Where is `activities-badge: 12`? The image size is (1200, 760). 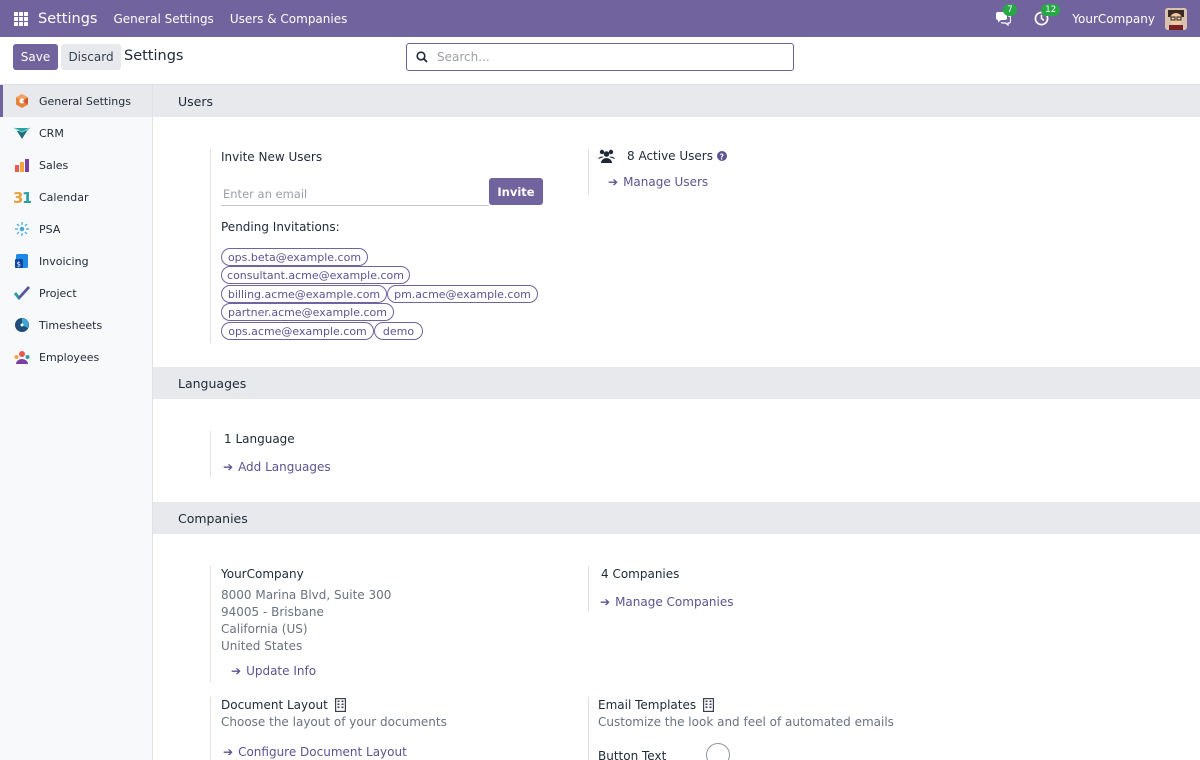 activities-badge: 12 is located at coordinates (1051, 9).